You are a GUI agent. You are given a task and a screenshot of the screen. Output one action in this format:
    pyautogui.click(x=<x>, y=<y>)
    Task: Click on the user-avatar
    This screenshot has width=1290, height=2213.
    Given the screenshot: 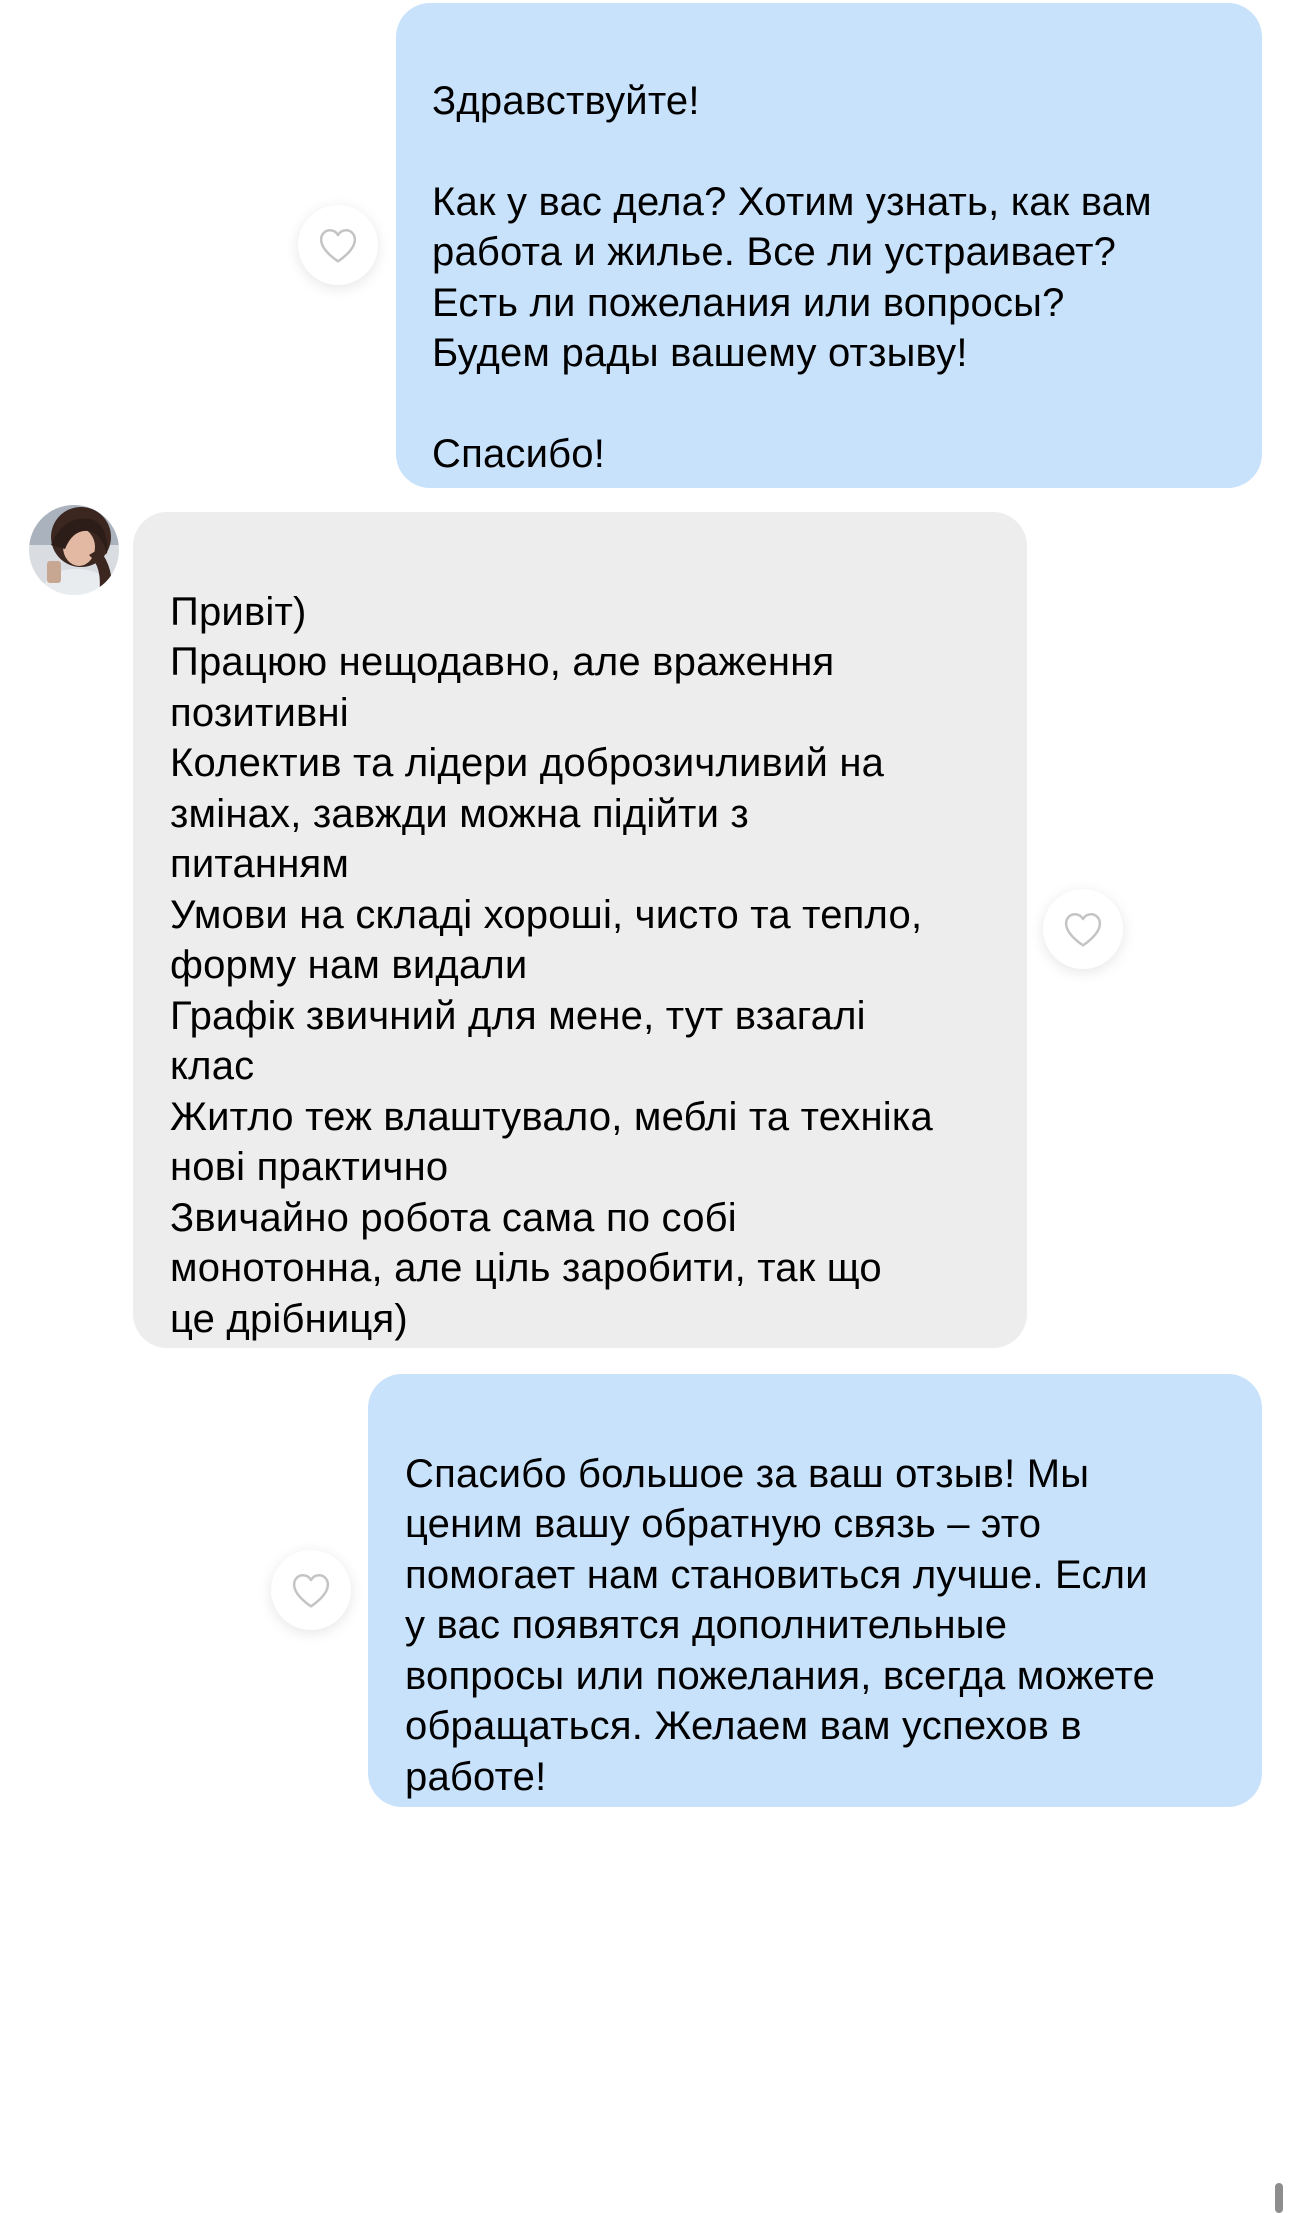 What is the action you would take?
    pyautogui.click(x=74, y=550)
    